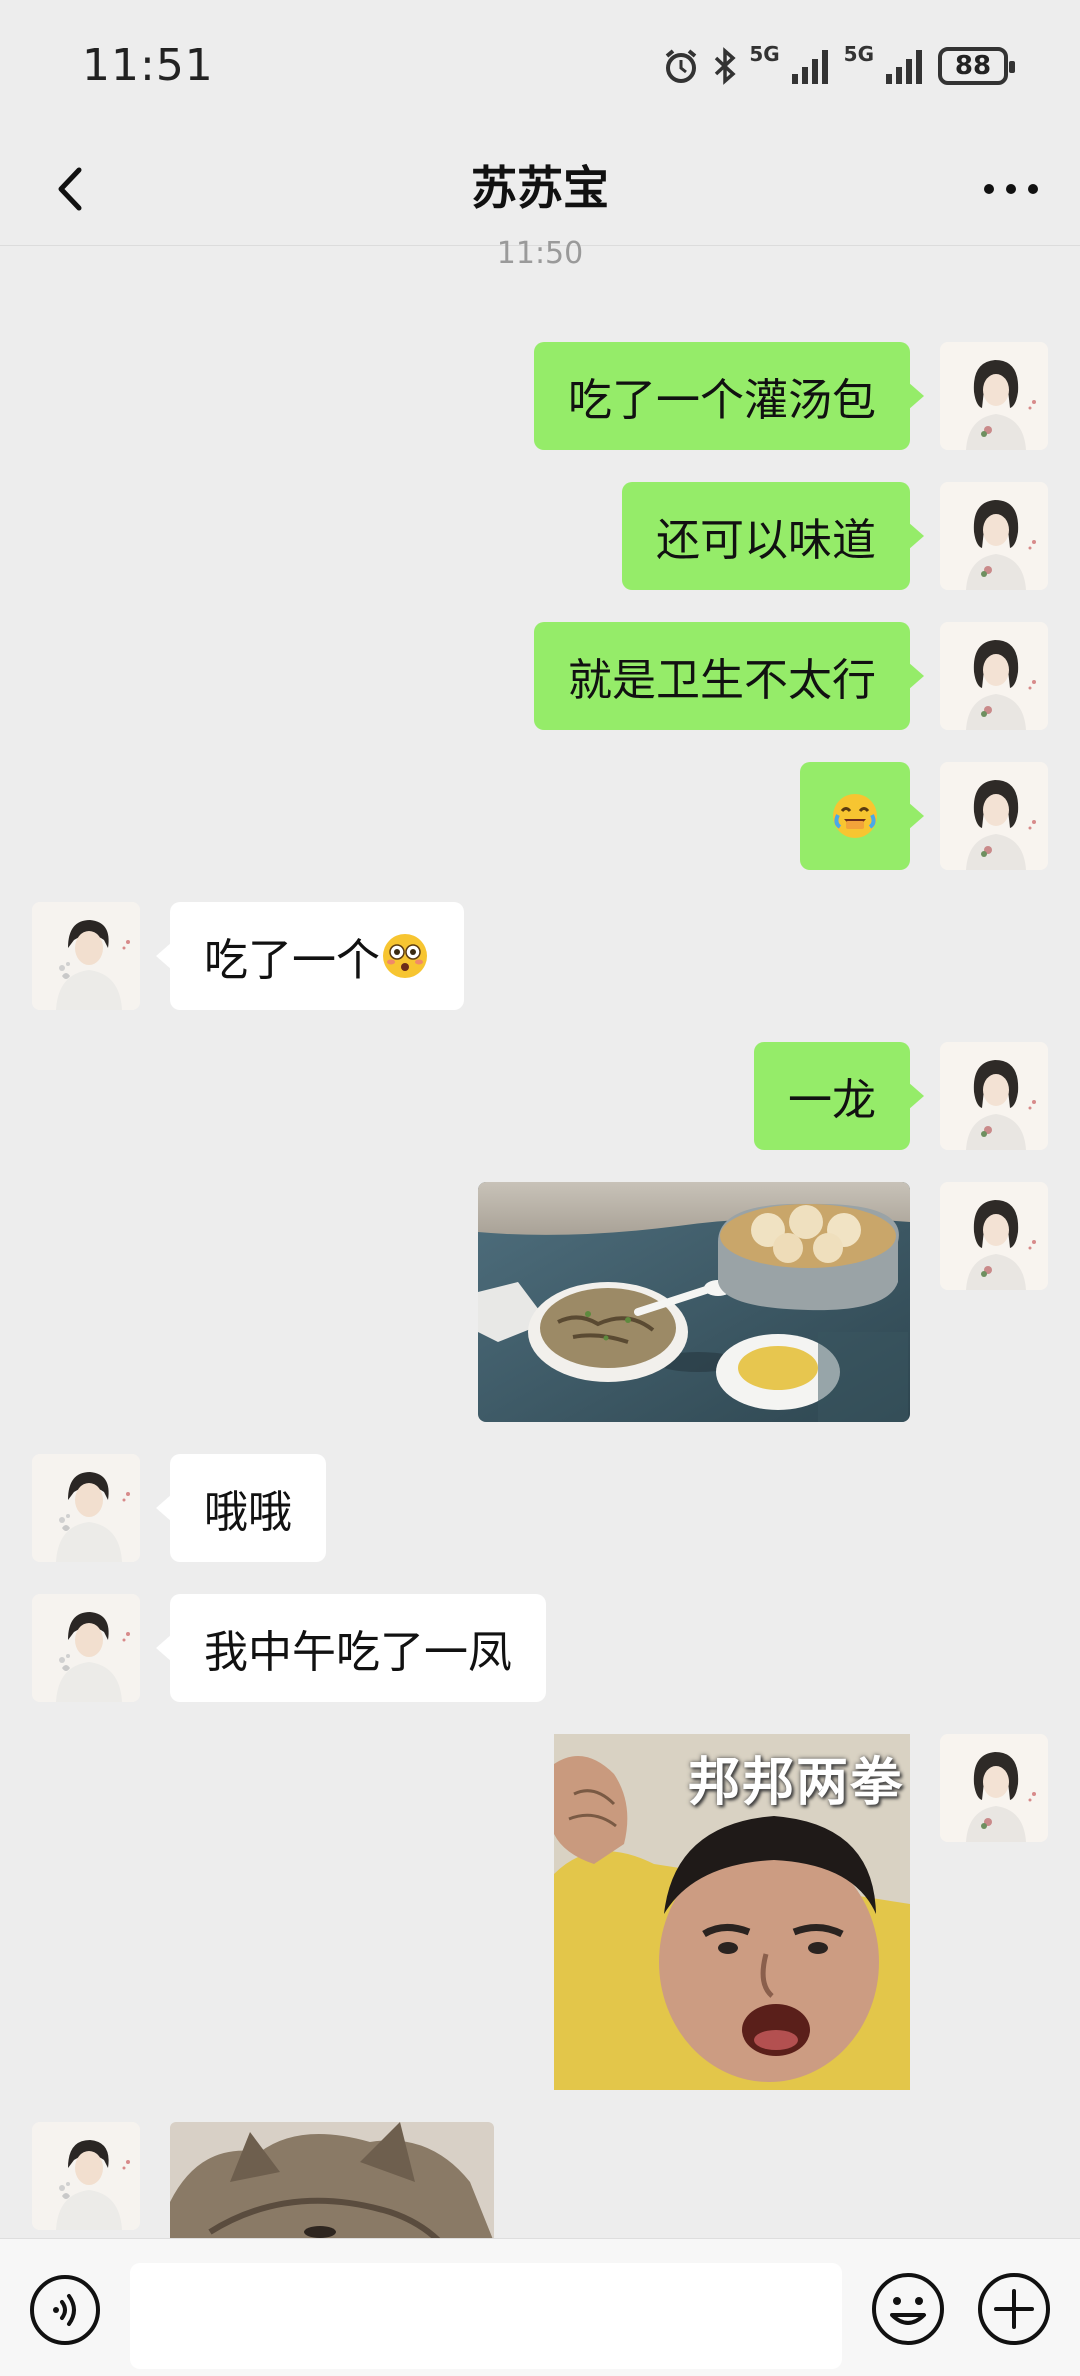 The image size is (1080, 2376). I want to click on food-photo, so click(694, 1302).